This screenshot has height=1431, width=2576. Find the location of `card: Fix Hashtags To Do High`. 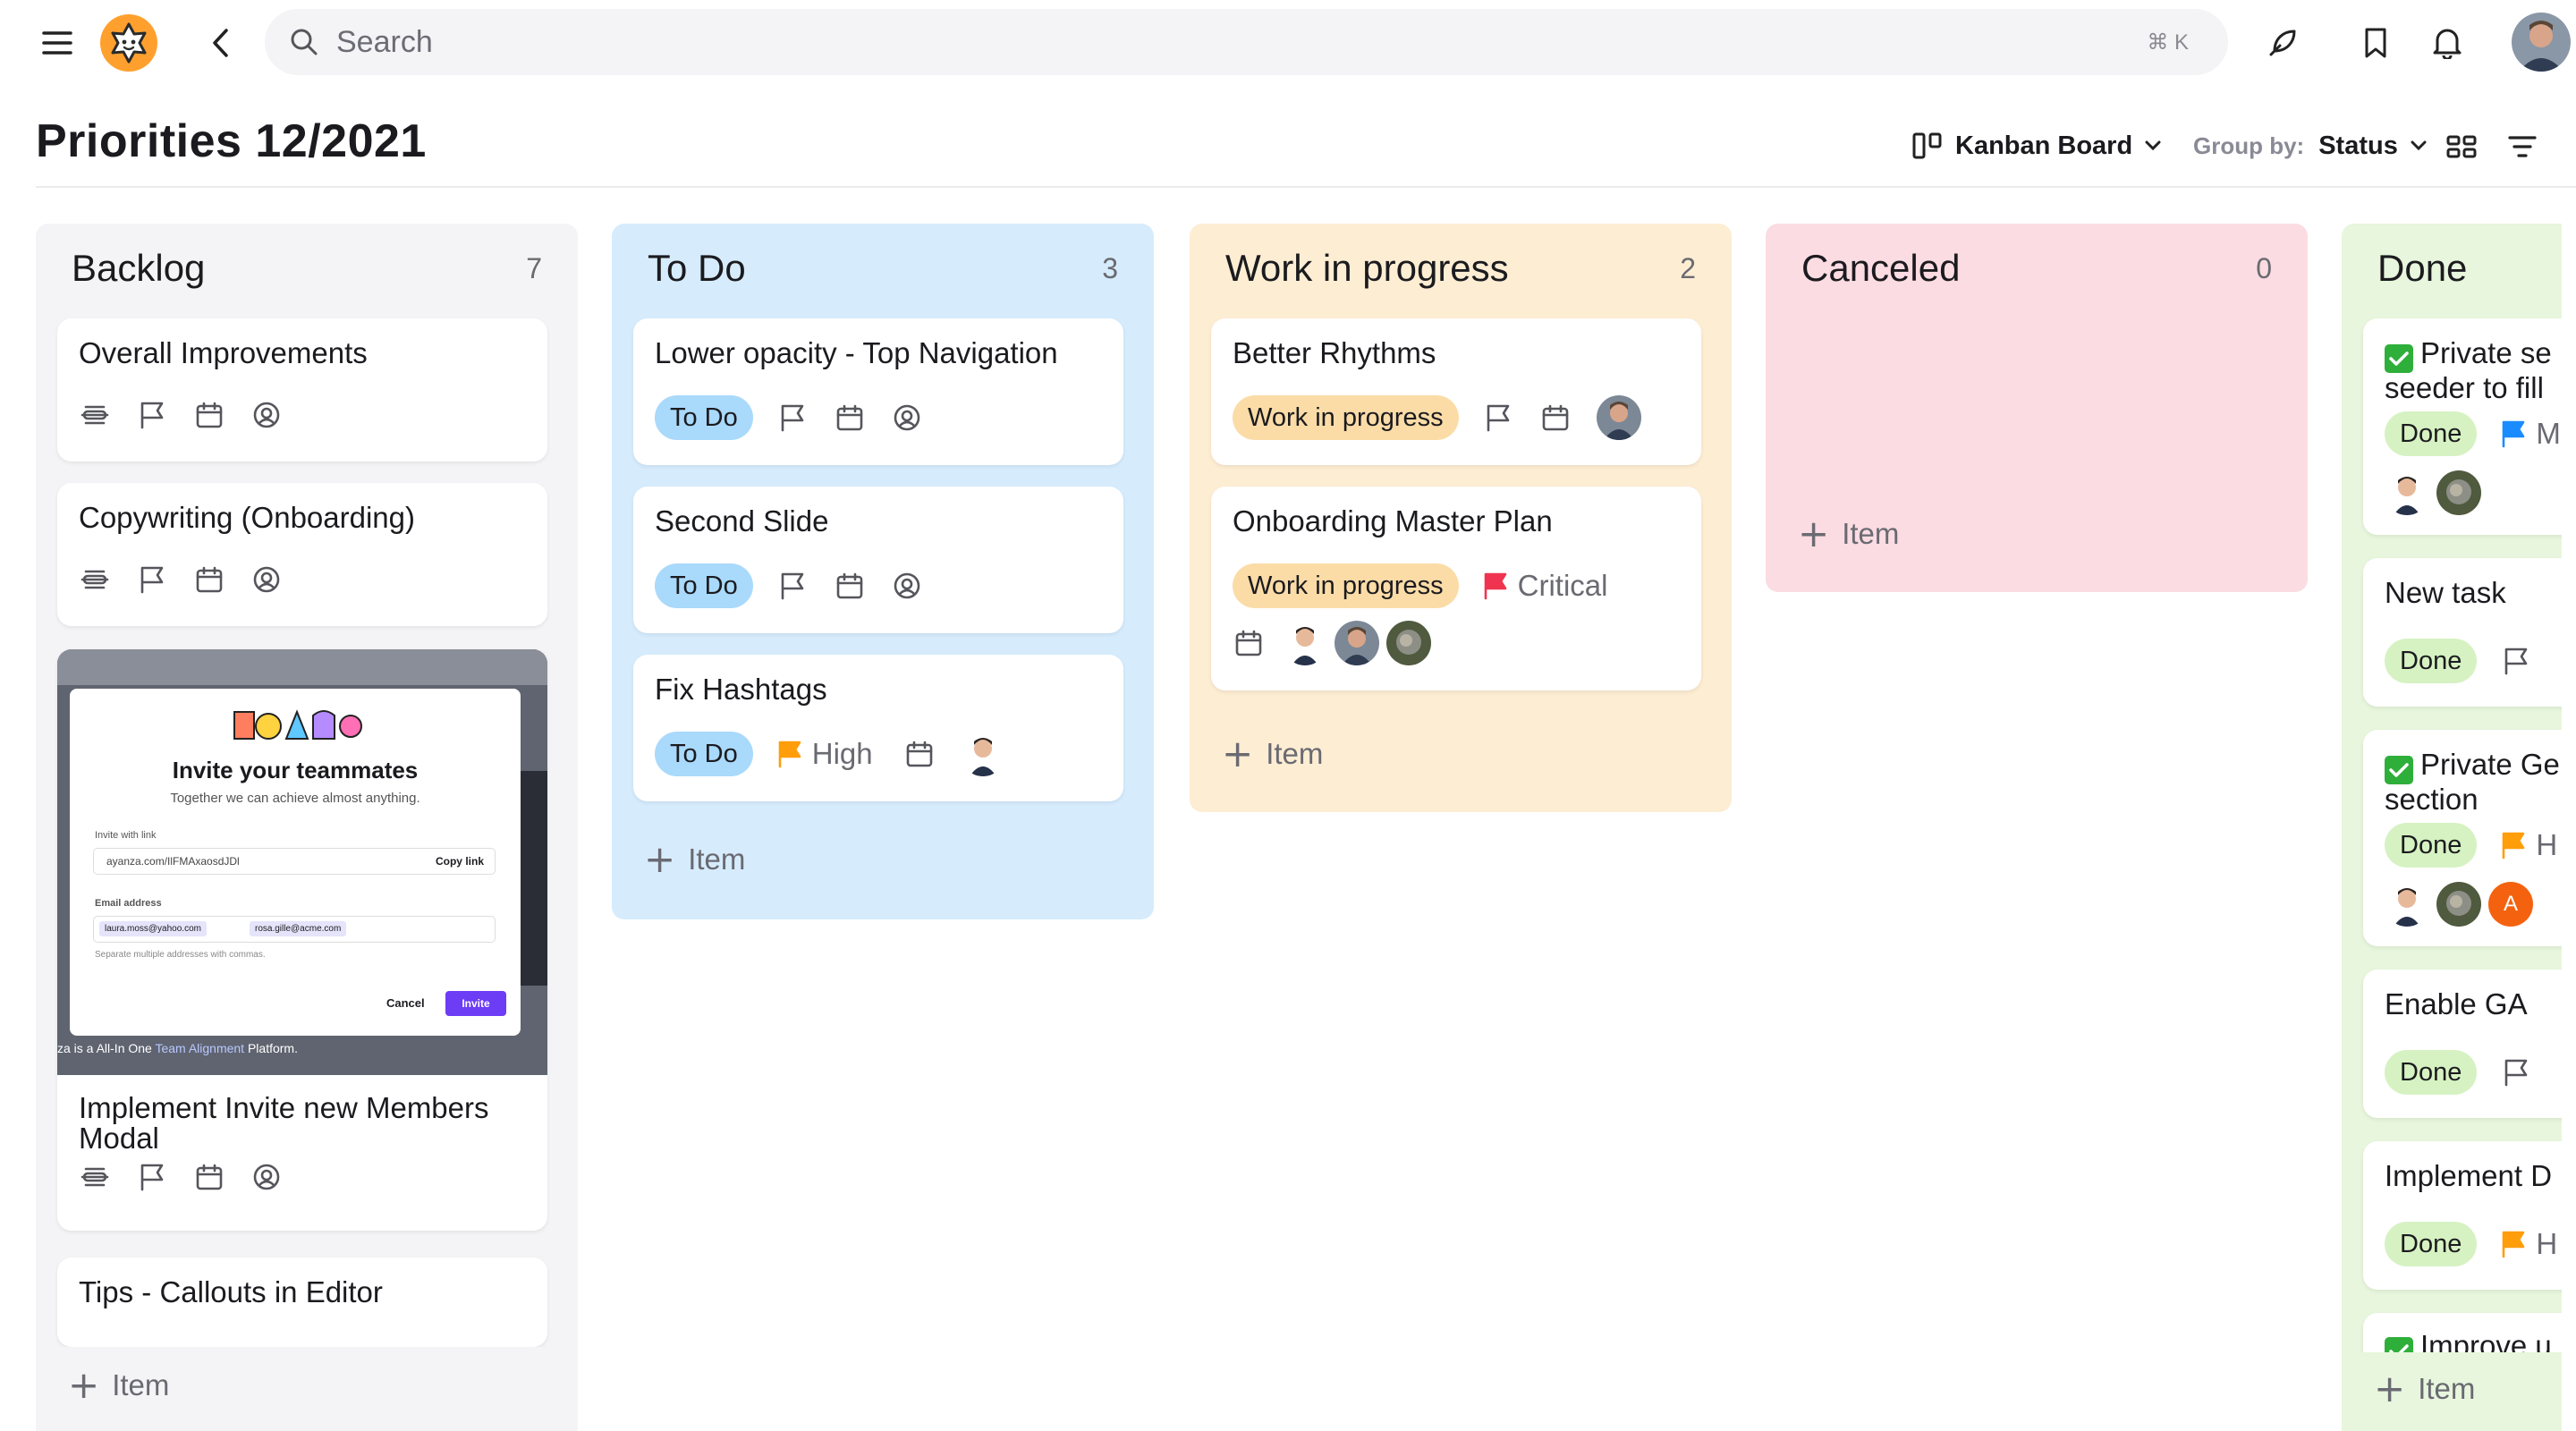

card: Fix Hashtags To Do High is located at coordinates (878, 728).